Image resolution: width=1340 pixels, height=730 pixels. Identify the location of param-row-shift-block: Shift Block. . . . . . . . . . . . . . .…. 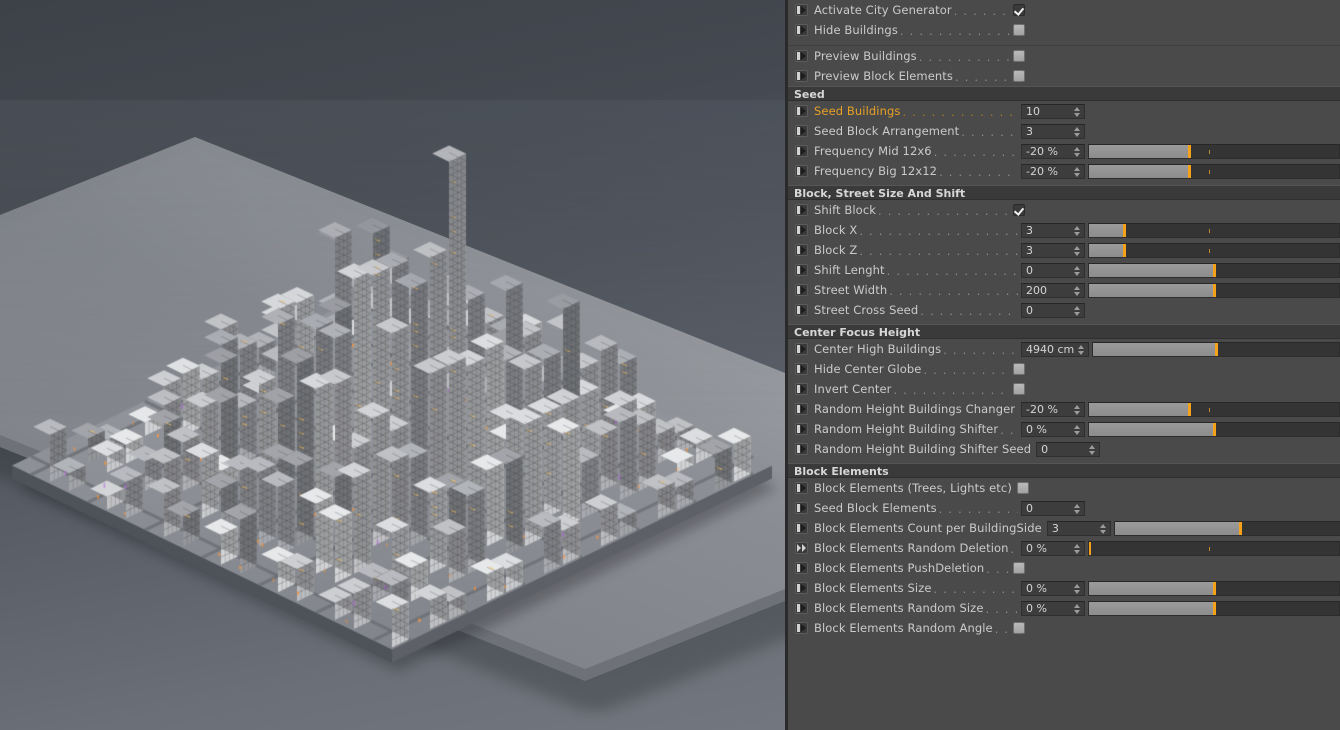
(1064, 210).